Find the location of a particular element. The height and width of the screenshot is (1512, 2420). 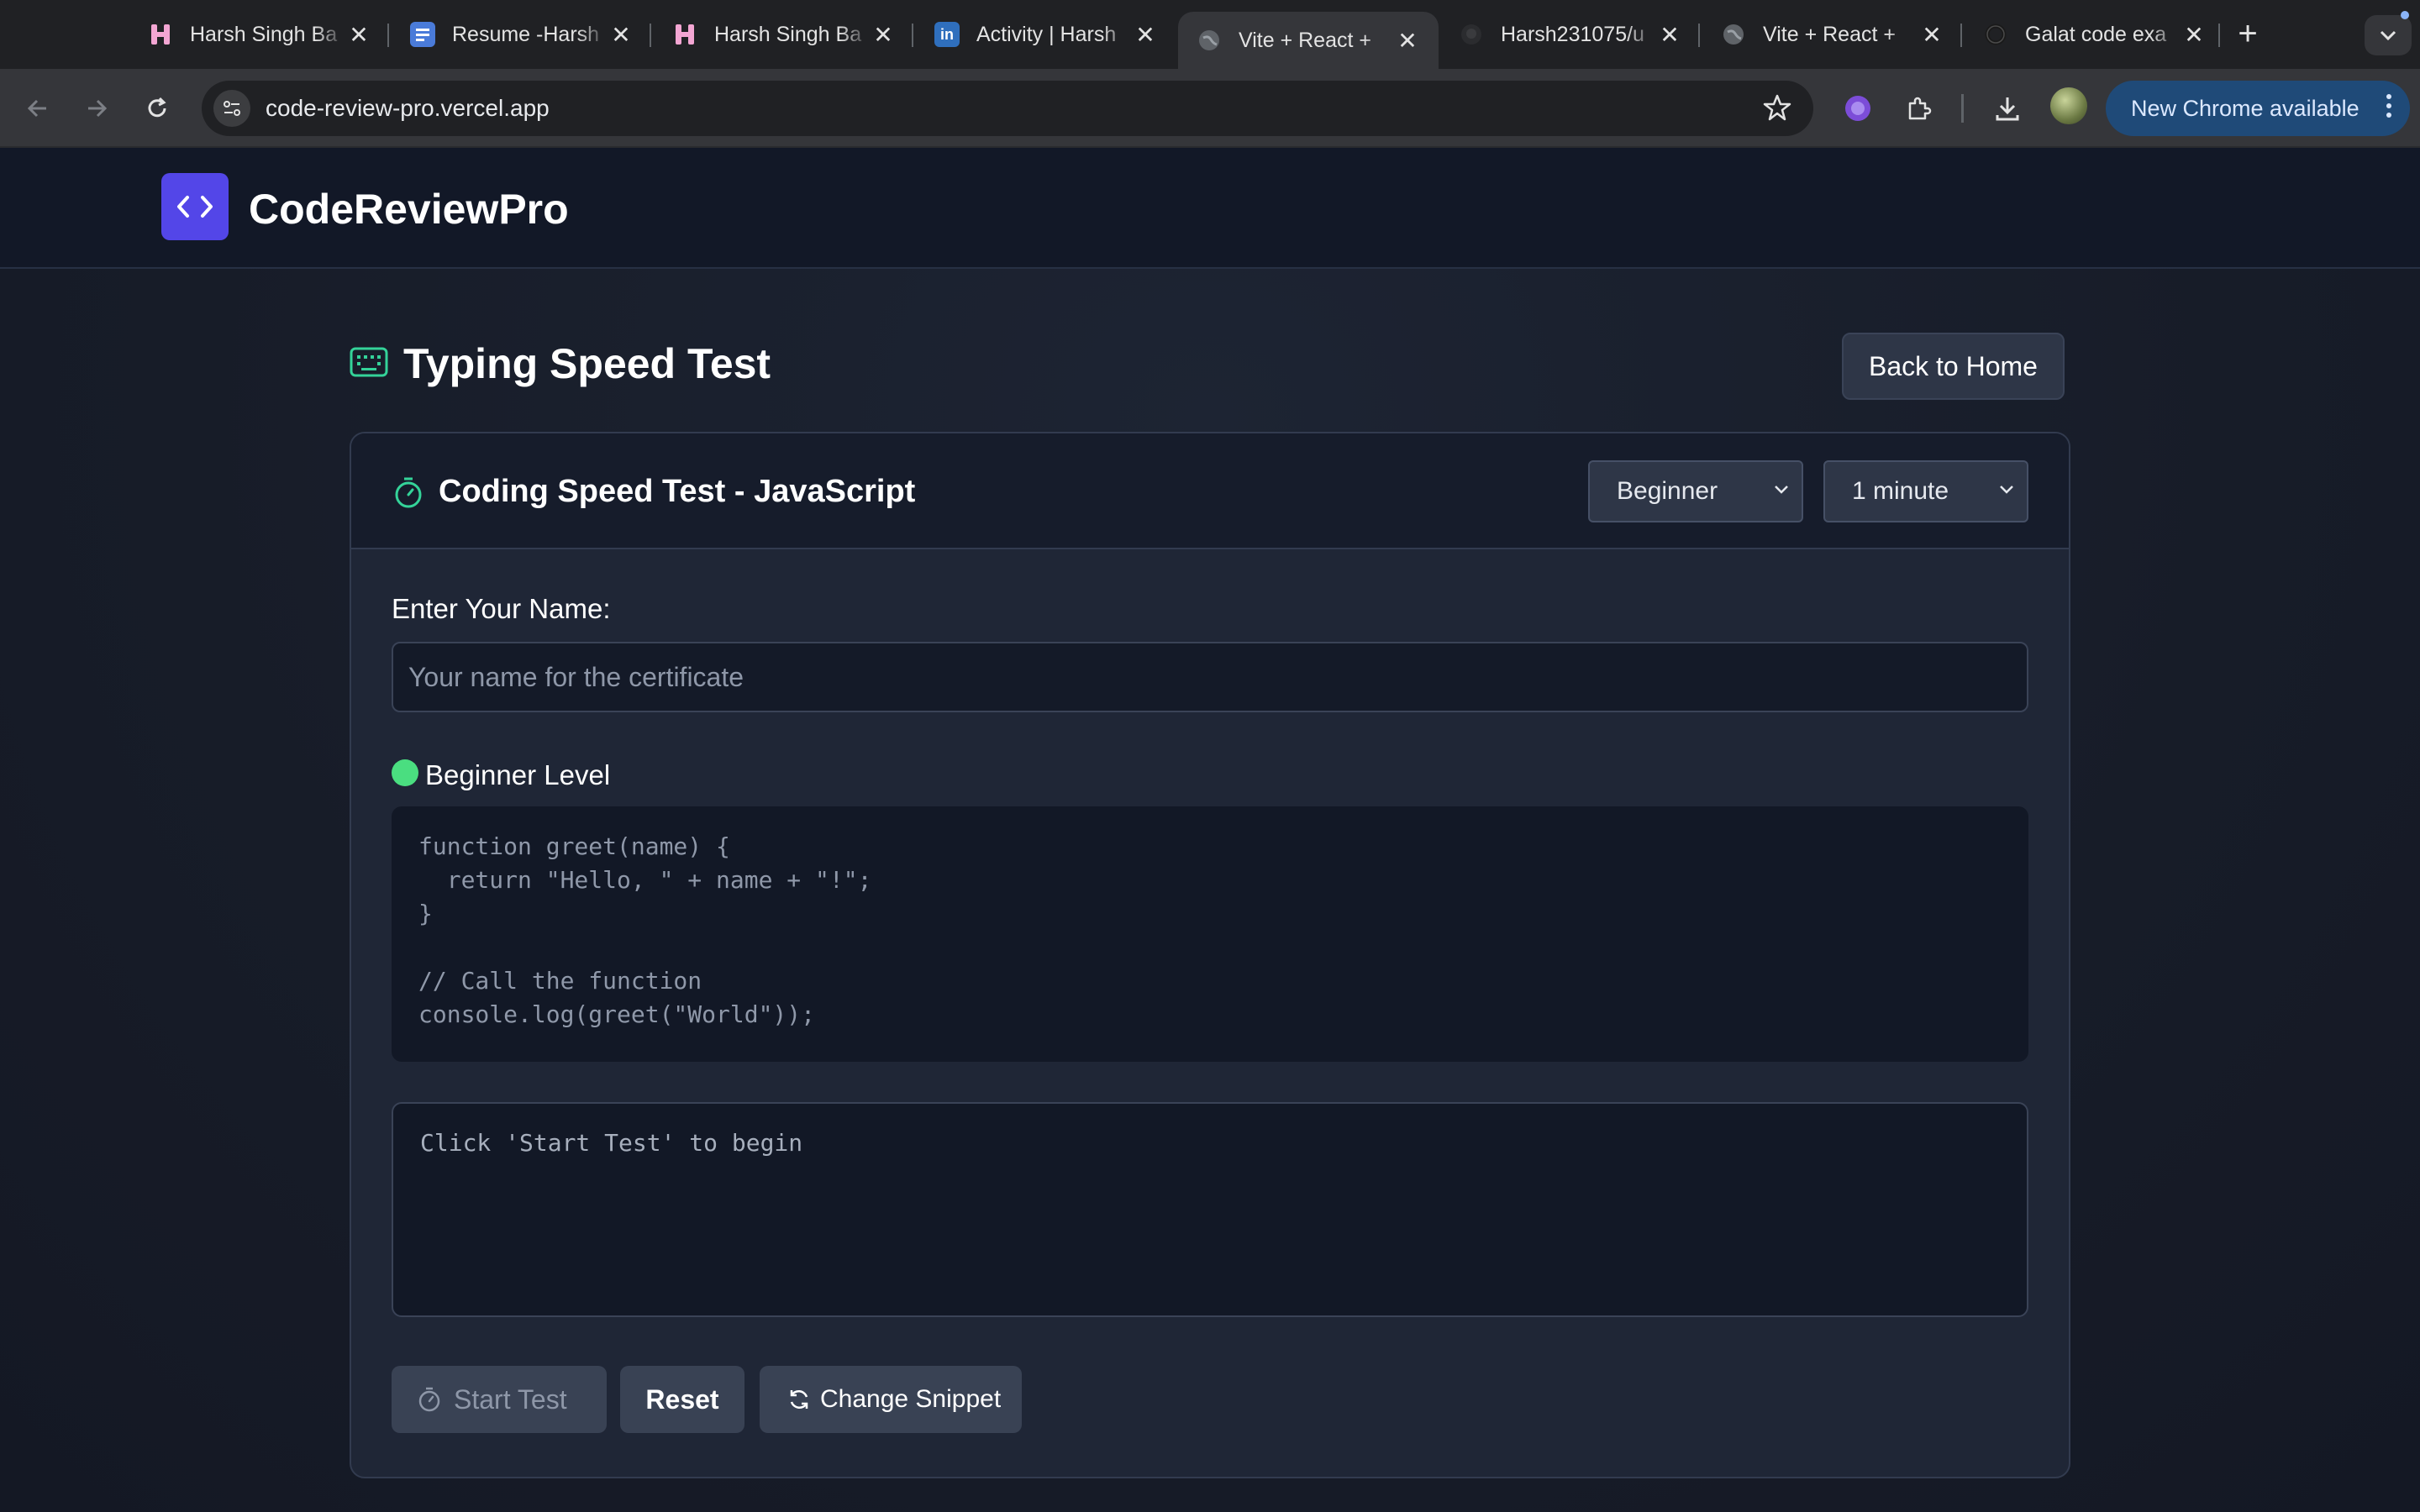

refresh-icon is located at coordinates (799, 1399).